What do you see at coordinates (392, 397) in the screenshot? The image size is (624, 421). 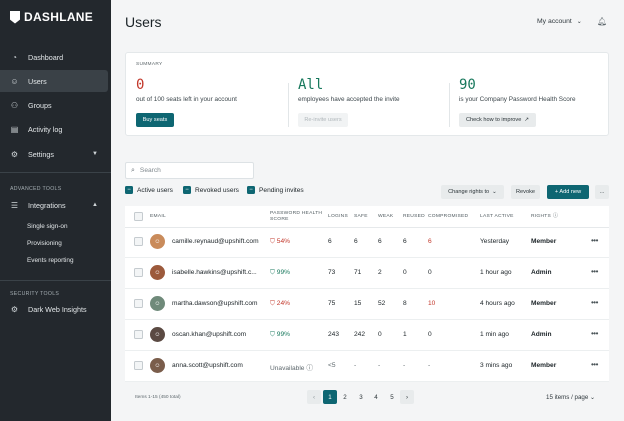 I see `page-button-5: 5` at bounding box center [392, 397].